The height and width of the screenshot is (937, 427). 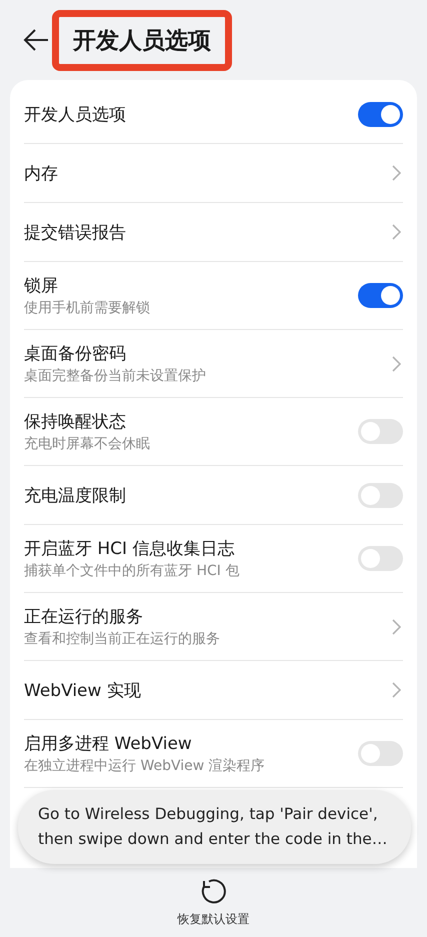 What do you see at coordinates (213, 173) in the screenshot?
I see `settings-row: 内存` at bounding box center [213, 173].